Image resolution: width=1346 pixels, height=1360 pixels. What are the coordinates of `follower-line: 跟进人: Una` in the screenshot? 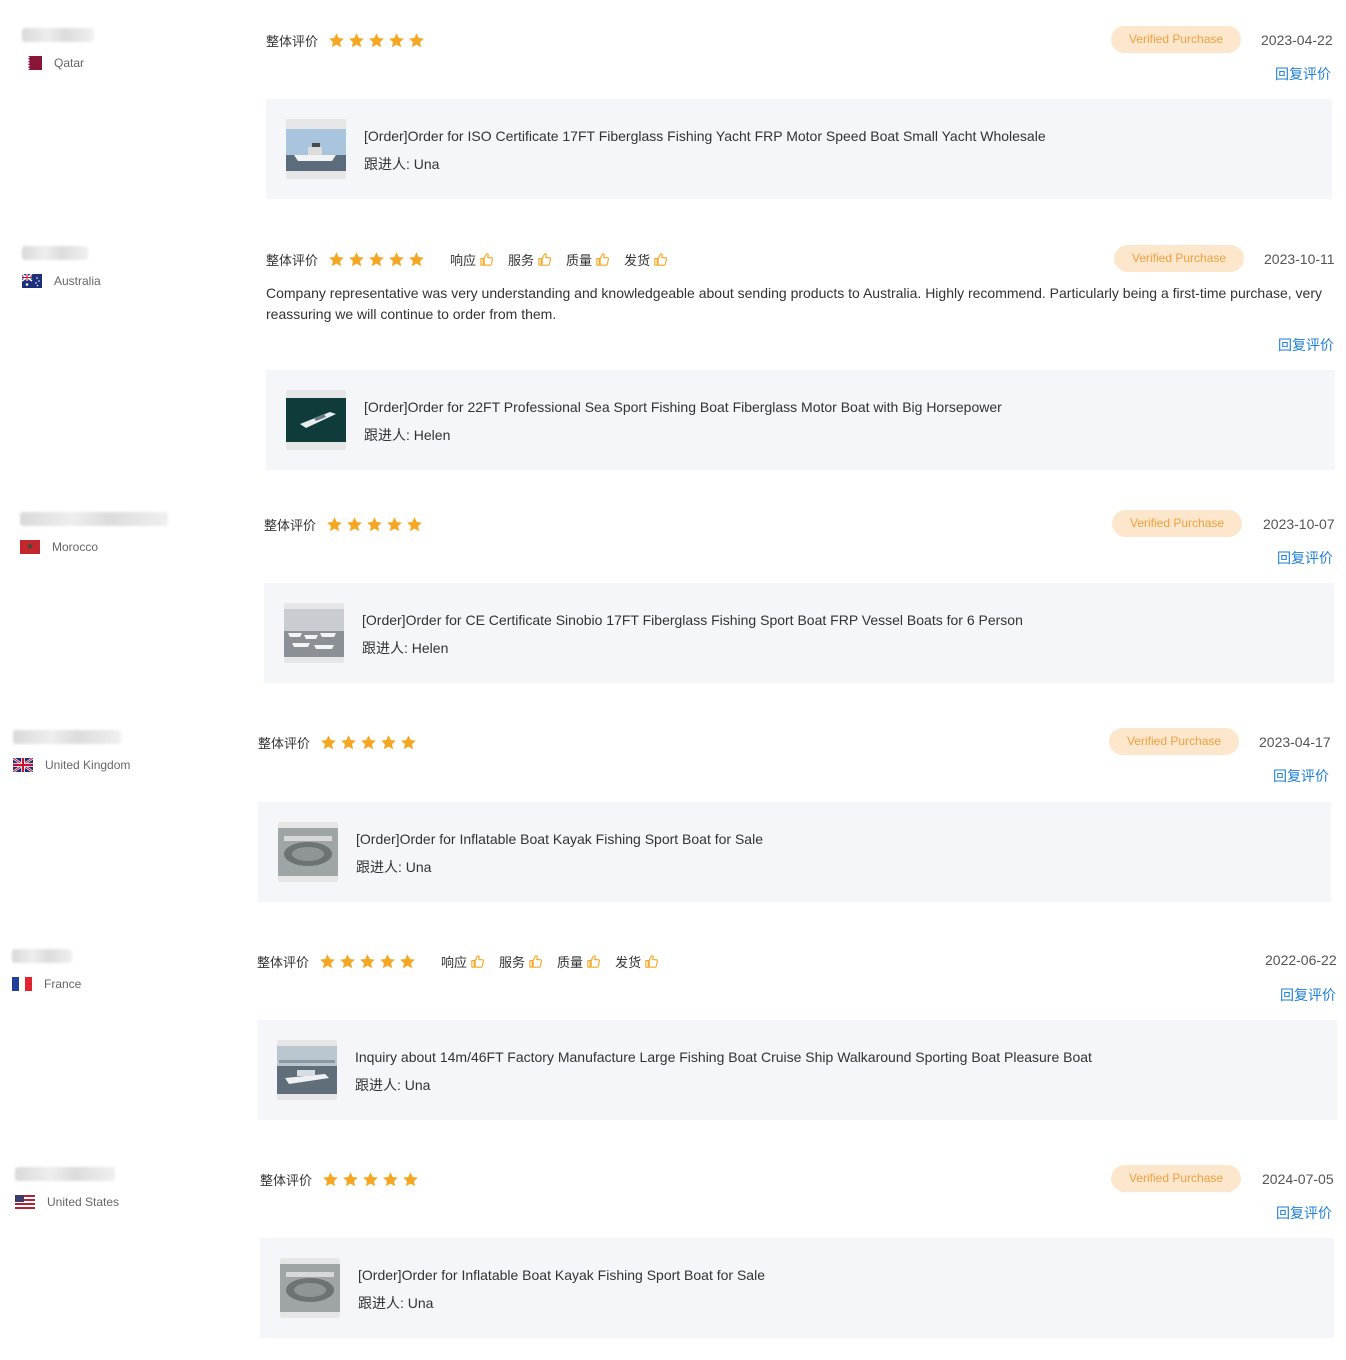 It's located at (395, 1303).